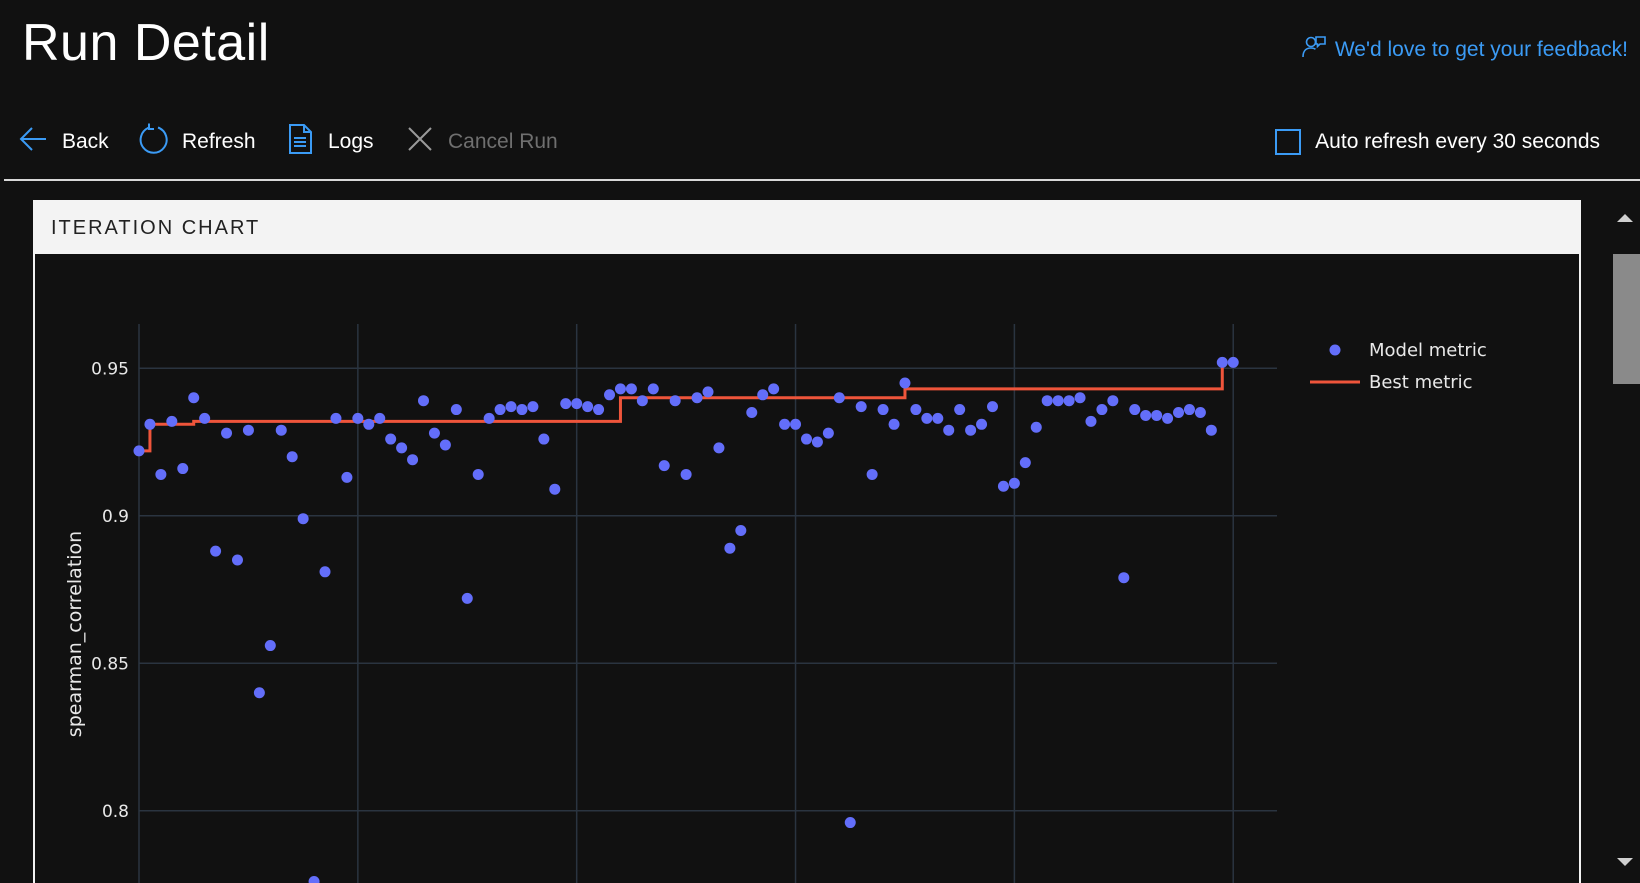  What do you see at coordinates (329, 142) in the screenshot?
I see `logs-button: Logs` at bounding box center [329, 142].